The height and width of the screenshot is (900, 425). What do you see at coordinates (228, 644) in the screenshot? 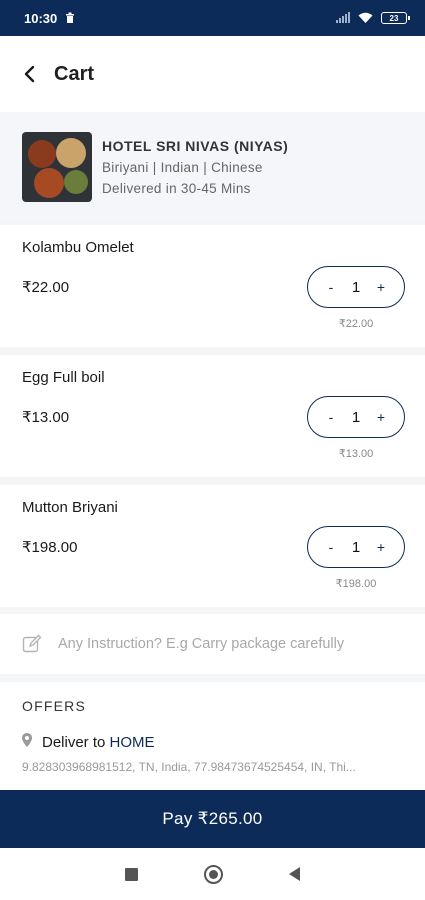
I see `instruction-input` at bounding box center [228, 644].